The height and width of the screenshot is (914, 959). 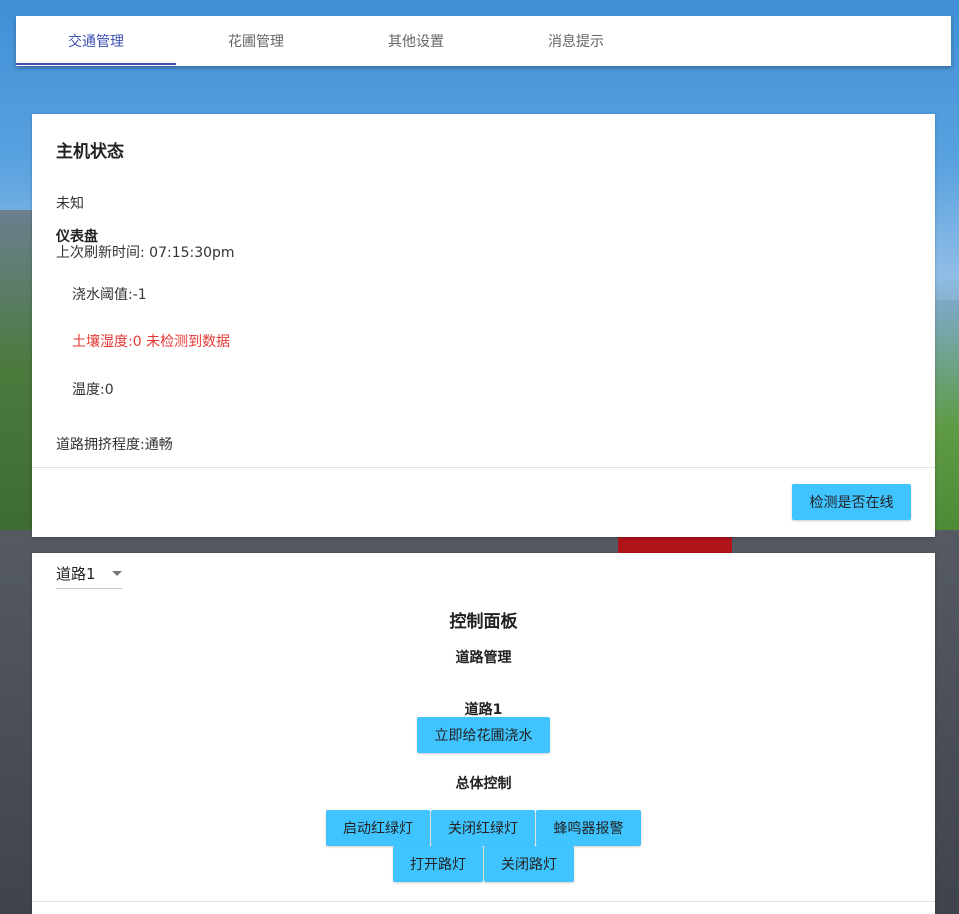 What do you see at coordinates (483, 658) in the screenshot?
I see `road-management-heading: 道路管理` at bounding box center [483, 658].